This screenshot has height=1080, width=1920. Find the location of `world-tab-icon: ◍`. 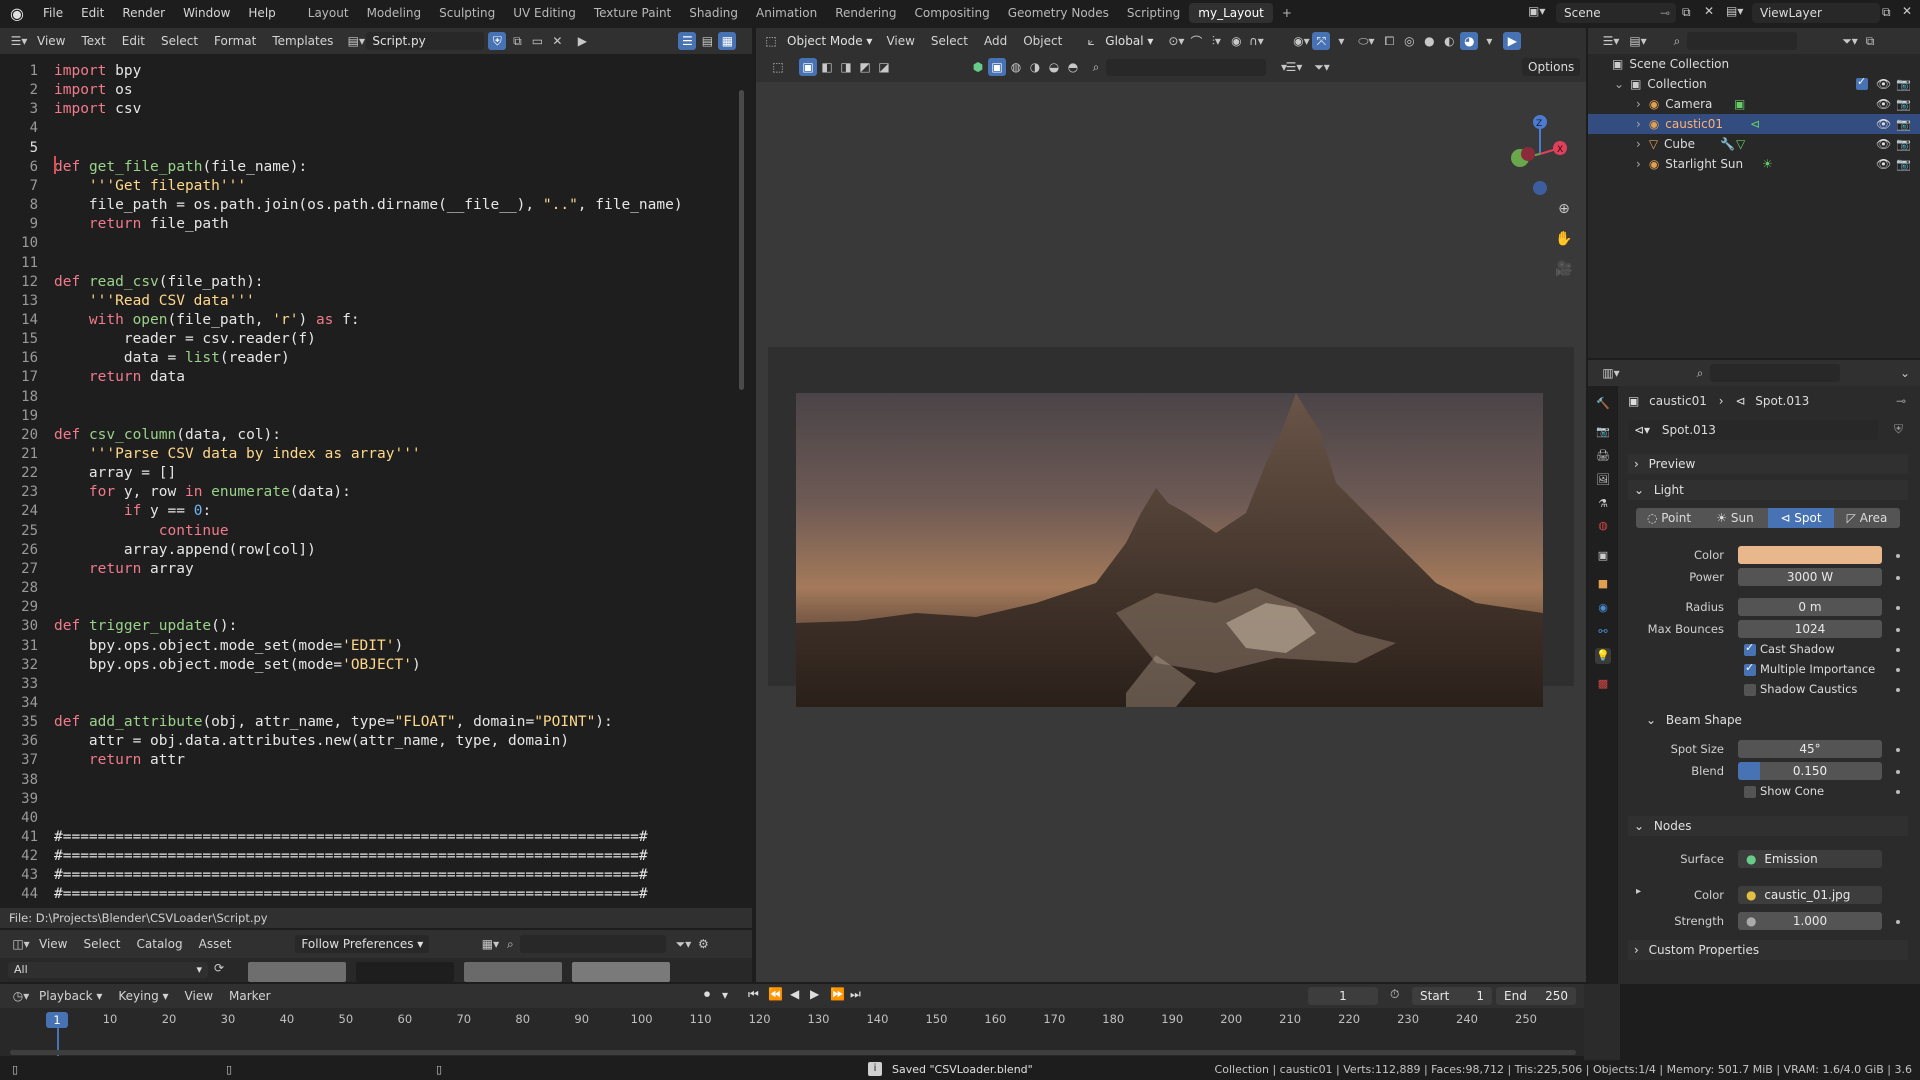

world-tab-icon: ◍ is located at coordinates (1603, 526).